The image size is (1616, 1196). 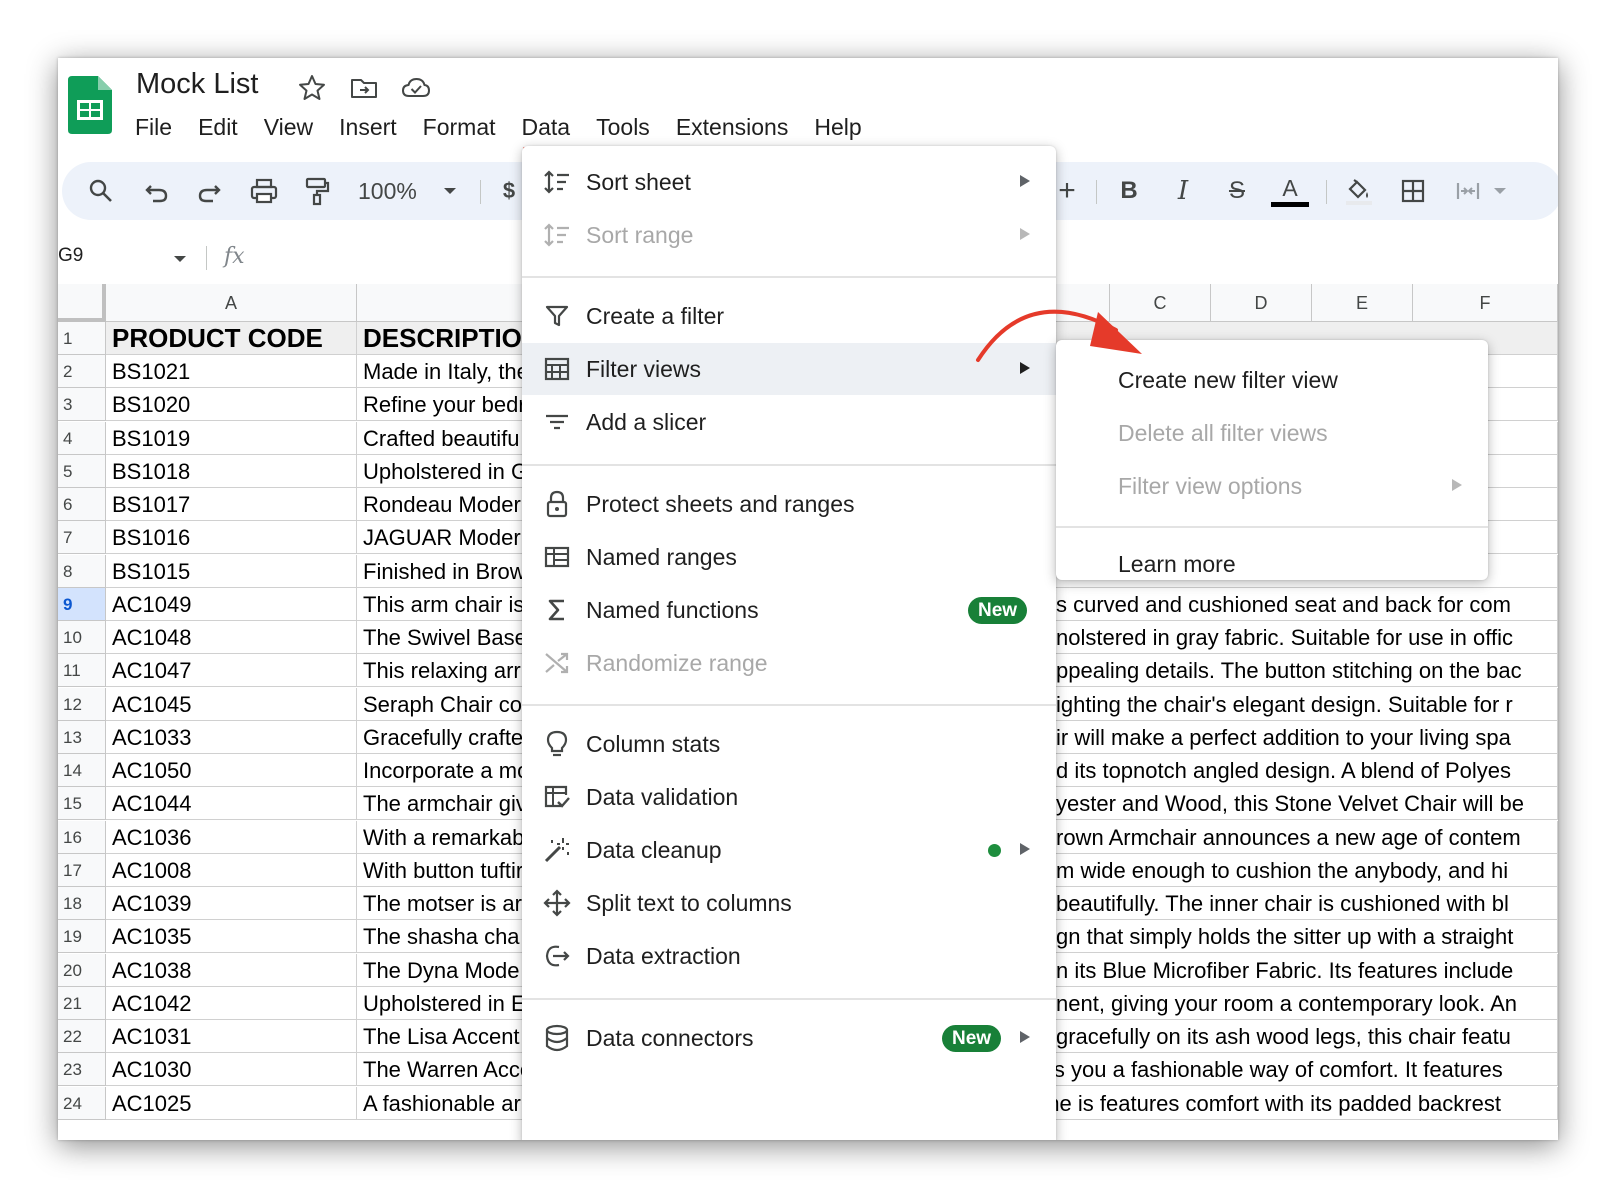 What do you see at coordinates (231, 903) in the screenshot?
I see `product-code-cell: AC1039` at bounding box center [231, 903].